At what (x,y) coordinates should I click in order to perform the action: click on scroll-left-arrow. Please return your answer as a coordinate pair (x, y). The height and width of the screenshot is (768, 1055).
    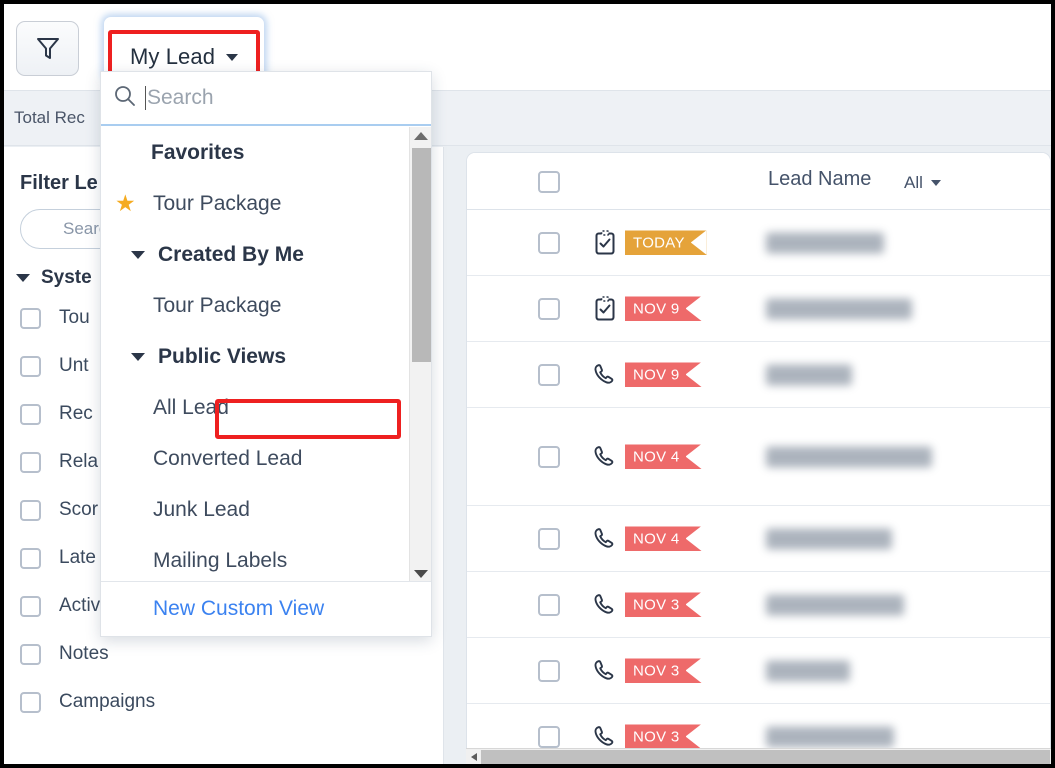
    Looking at the image, I should click on (473, 756).